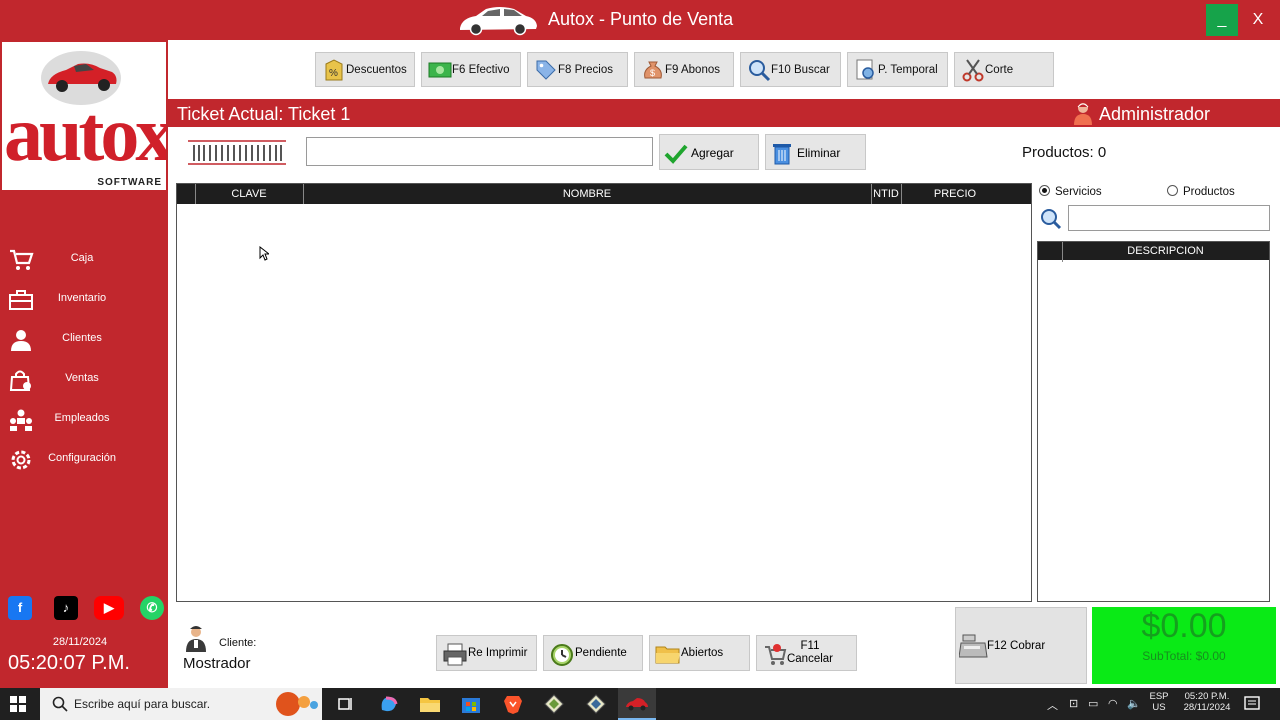 Image resolution: width=1280 pixels, height=720 pixels. Describe the element at coordinates (513, 704) in the screenshot. I see `brave-browser-icon` at that location.